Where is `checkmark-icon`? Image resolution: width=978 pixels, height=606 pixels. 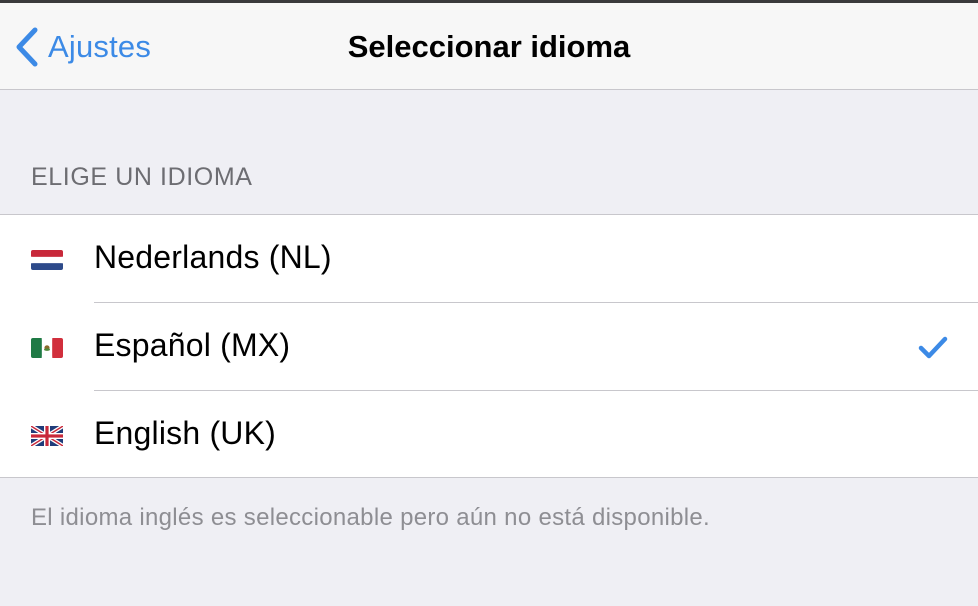
checkmark-icon is located at coordinates (933, 347).